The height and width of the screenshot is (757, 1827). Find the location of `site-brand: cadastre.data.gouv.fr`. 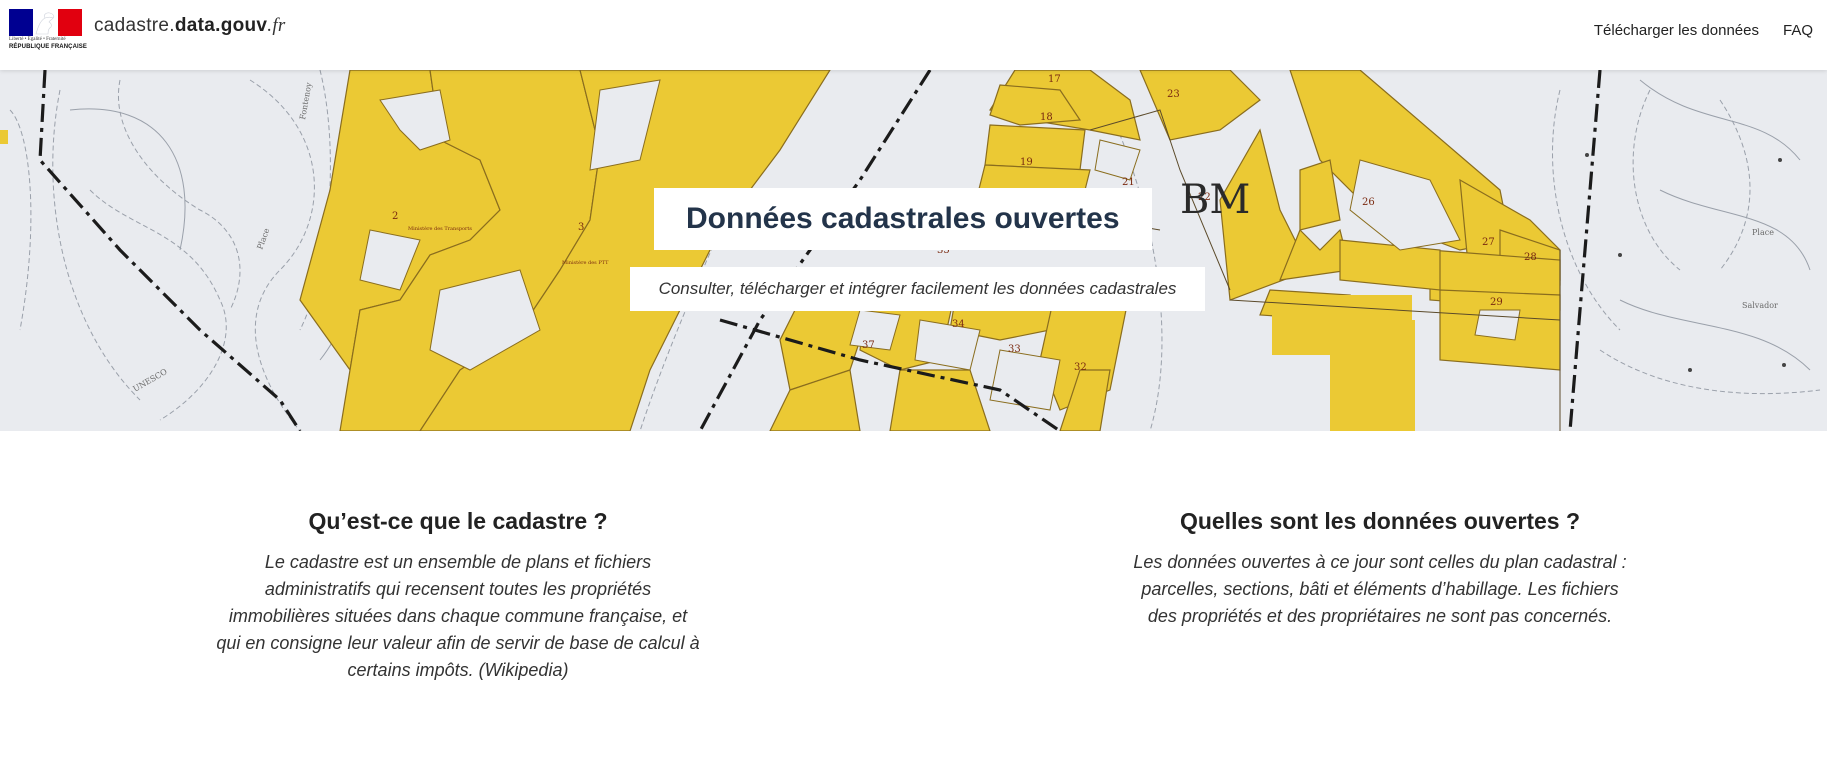

site-brand: cadastre.data.gouv.fr is located at coordinates (190, 26).